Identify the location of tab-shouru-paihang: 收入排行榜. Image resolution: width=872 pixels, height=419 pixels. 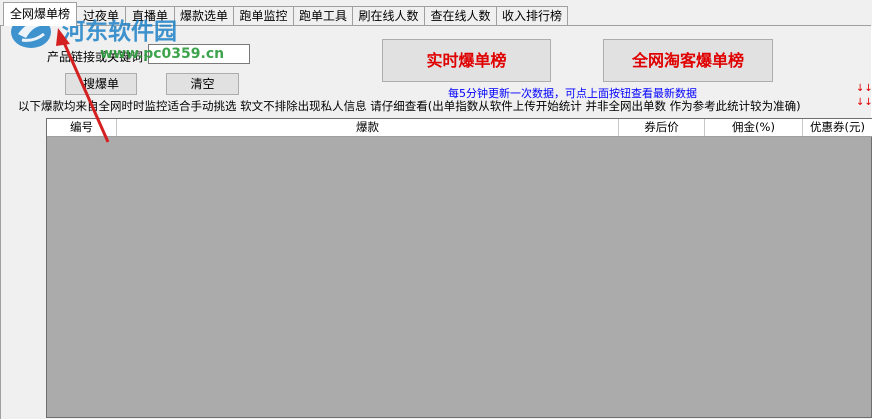
(532, 15).